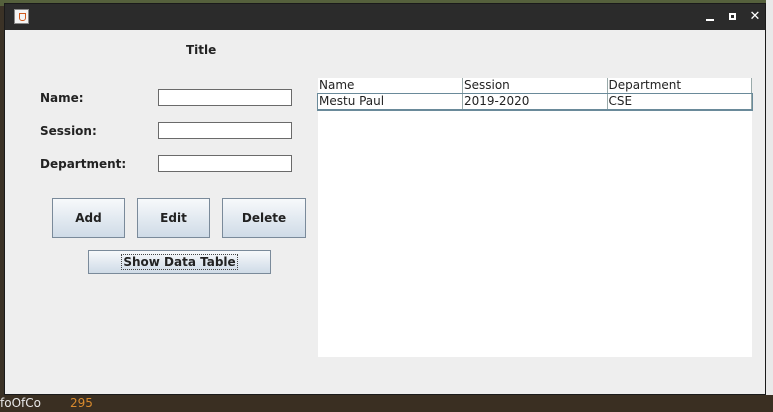 The image size is (773, 412). What do you see at coordinates (769, 206) in the screenshot?
I see `desktop-background-right` at bounding box center [769, 206].